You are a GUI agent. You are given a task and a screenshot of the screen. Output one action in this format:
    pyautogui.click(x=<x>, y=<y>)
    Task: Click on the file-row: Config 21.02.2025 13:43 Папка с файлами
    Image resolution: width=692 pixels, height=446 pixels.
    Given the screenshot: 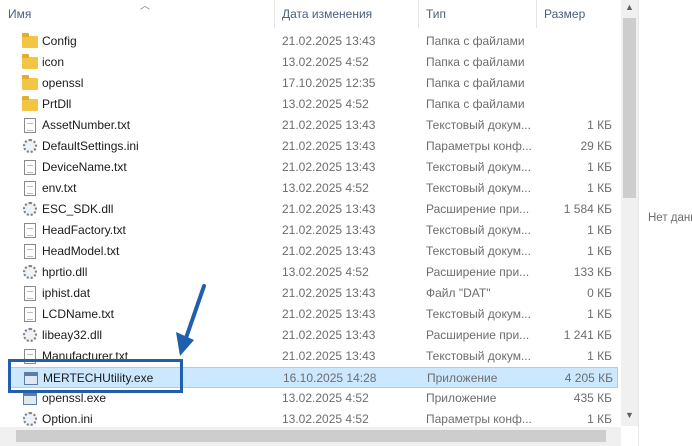 What is the action you would take?
    pyautogui.click(x=313, y=41)
    